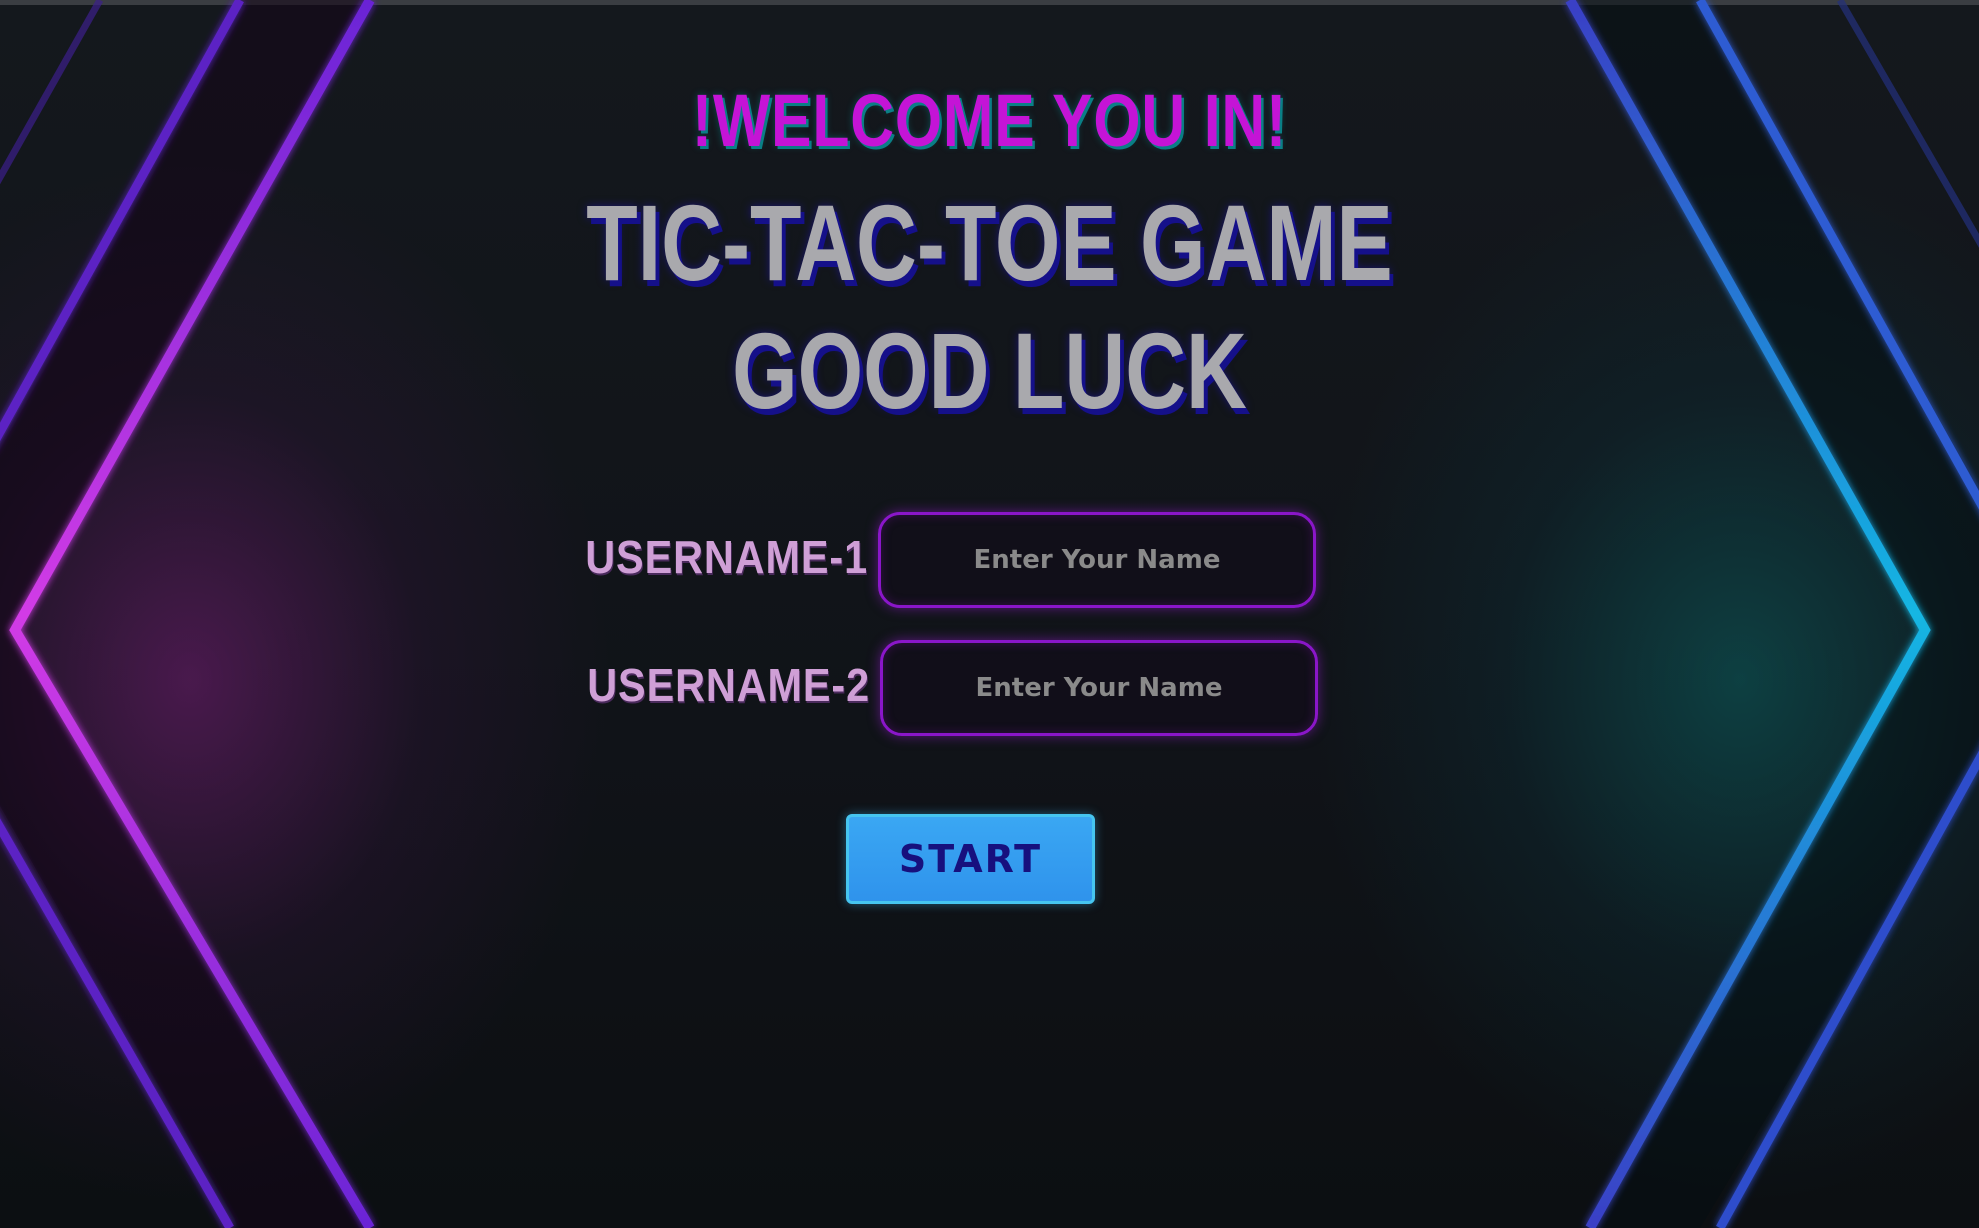 This screenshot has width=1979, height=1228. Describe the element at coordinates (989, 242) in the screenshot. I see `game-title: TIC-TAC-TOE GAME` at that location.